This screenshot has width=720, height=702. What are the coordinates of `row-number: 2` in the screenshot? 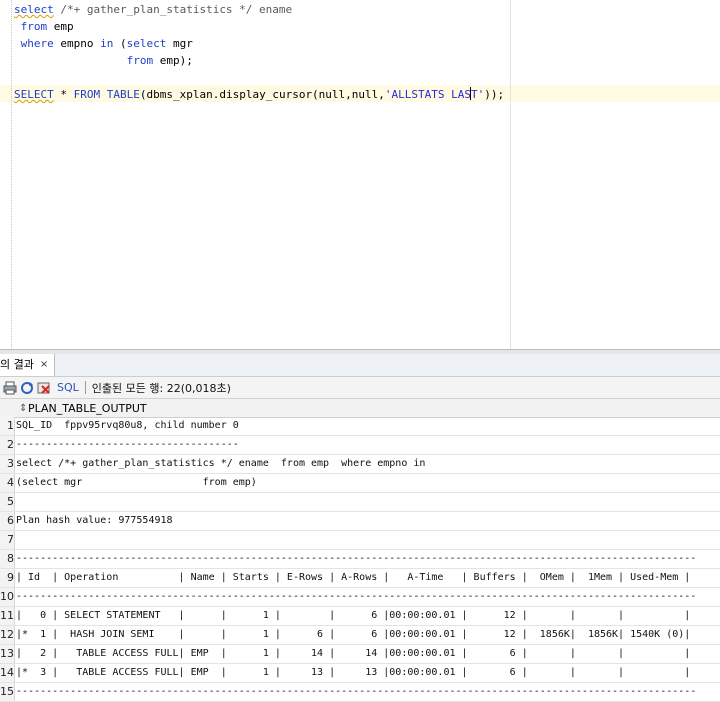 It's located at (7, 445).